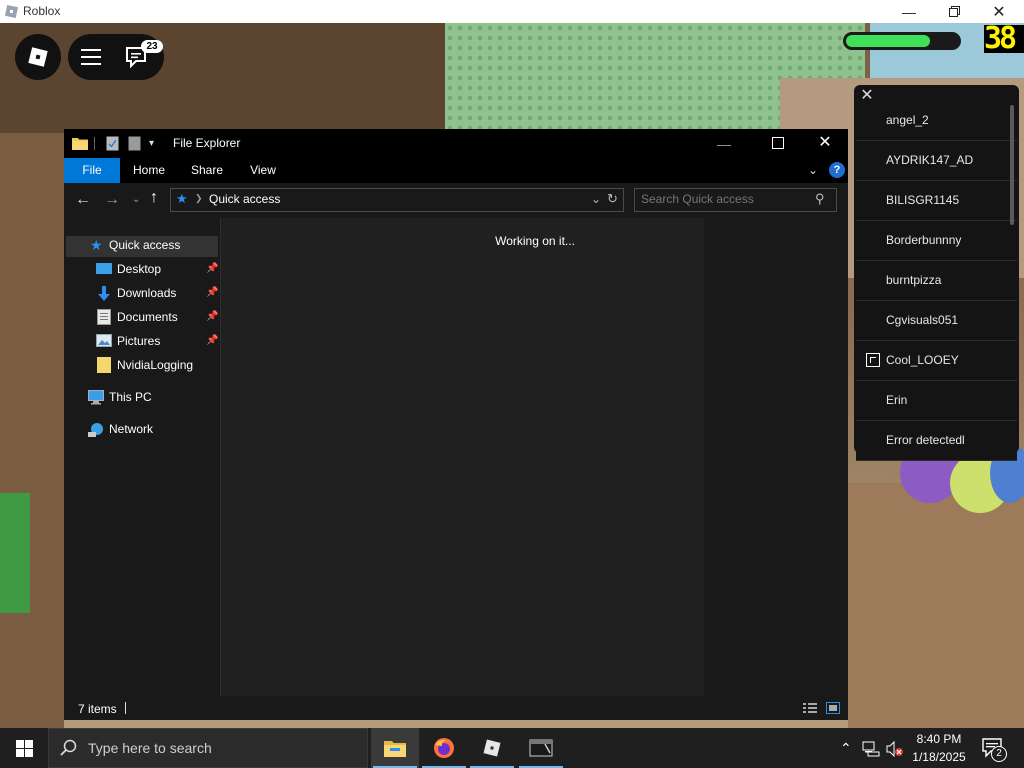  Describe the element at coordinates (149, 170) in the screenshot. I see `tab-home: Home` at that location.